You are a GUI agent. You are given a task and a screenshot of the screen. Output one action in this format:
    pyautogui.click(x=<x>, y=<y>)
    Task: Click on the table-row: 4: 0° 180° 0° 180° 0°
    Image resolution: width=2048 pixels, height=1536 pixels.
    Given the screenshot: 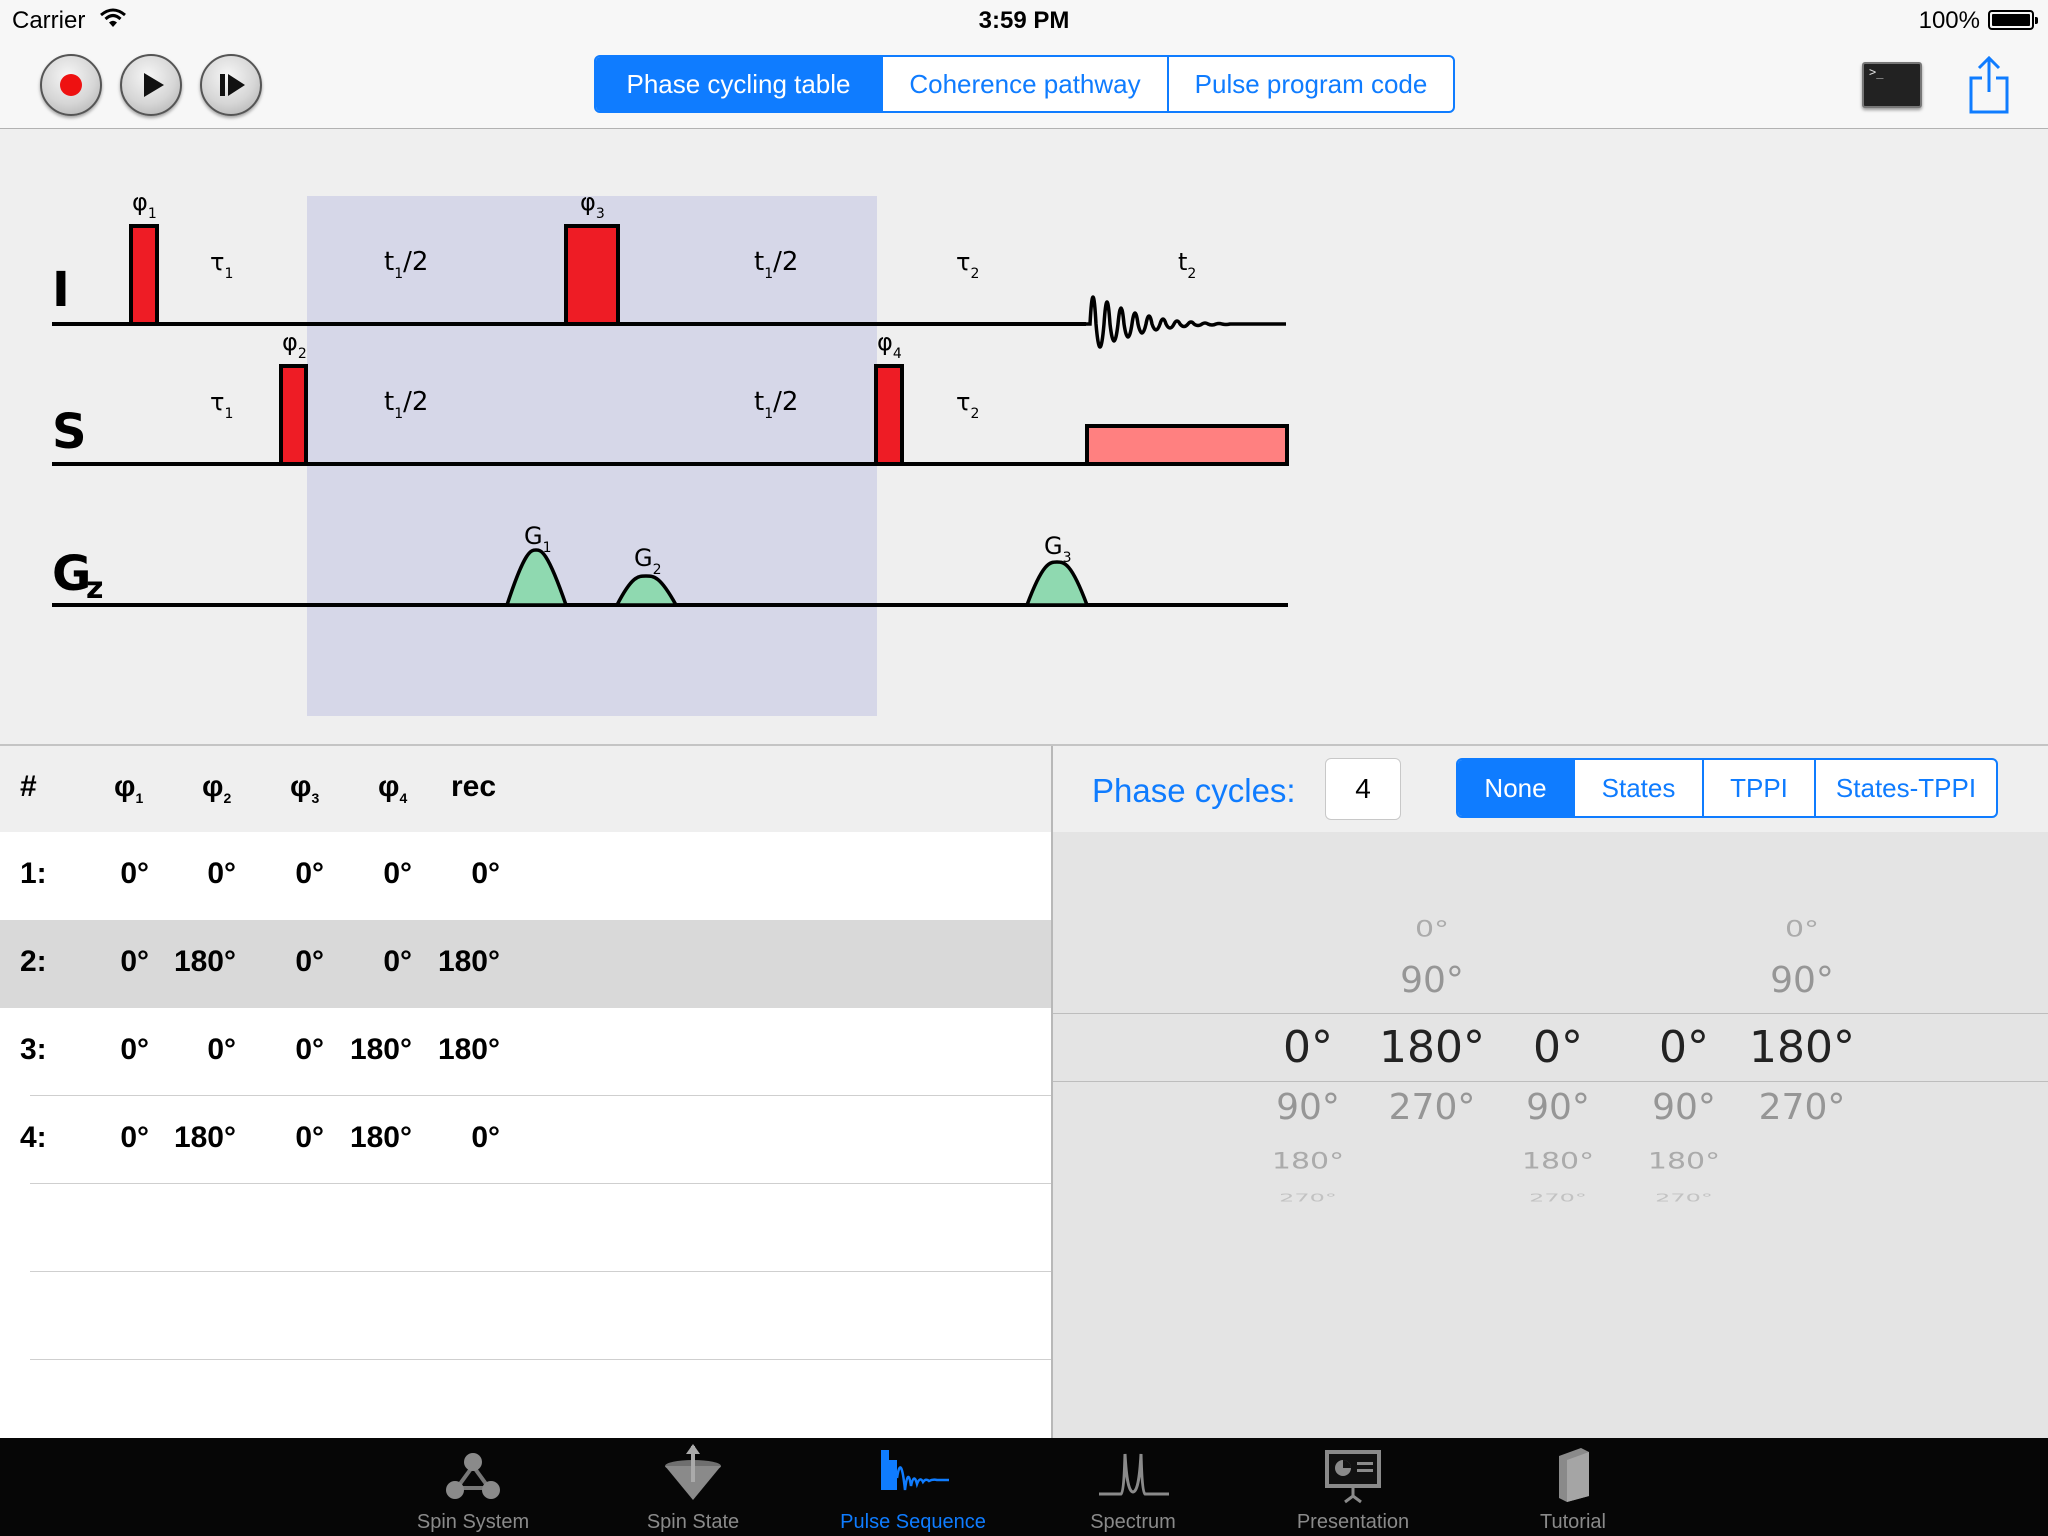 What is the action you would take?
    pyautogui.click(x=525, y=1140)
    